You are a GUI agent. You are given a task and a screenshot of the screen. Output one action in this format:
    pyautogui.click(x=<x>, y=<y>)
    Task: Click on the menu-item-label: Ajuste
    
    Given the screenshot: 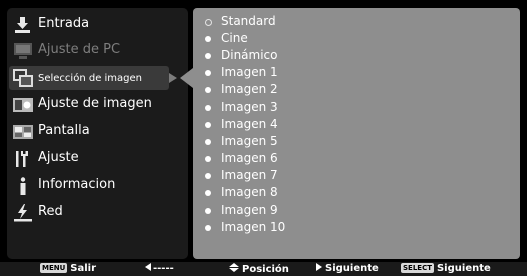 What is the action you would take?
    pyautogui.click(x=58, y=157)
    